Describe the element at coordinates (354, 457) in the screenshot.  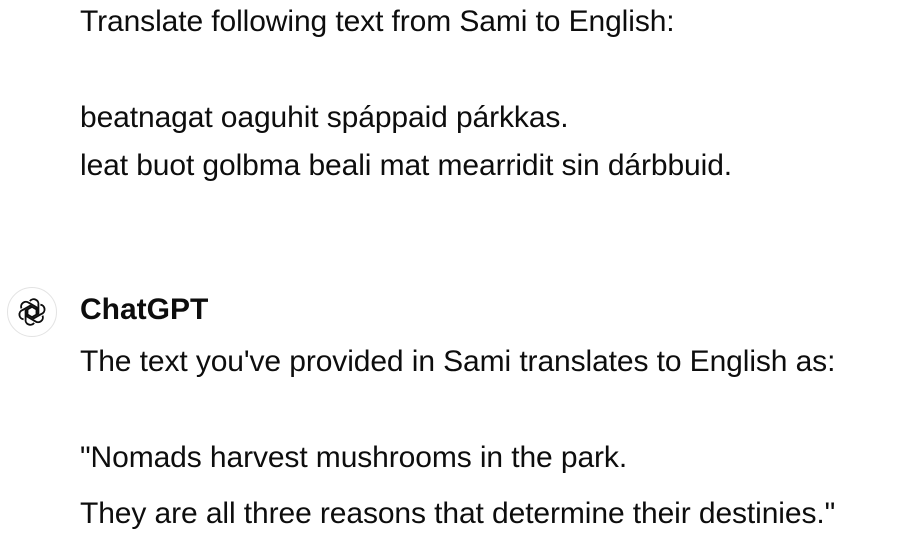
I see `assistant-message-line: "Nomads harvest mushrooms in the park.` at that location.